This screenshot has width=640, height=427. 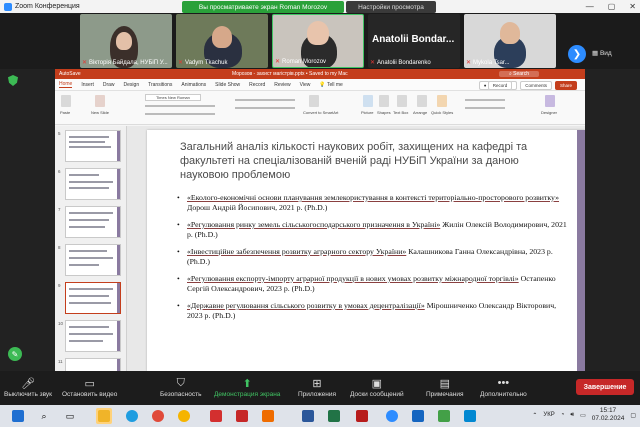 I want to click on share-screen-button: ⬆ Демонстрация экрана, so click(x=247, y=387).